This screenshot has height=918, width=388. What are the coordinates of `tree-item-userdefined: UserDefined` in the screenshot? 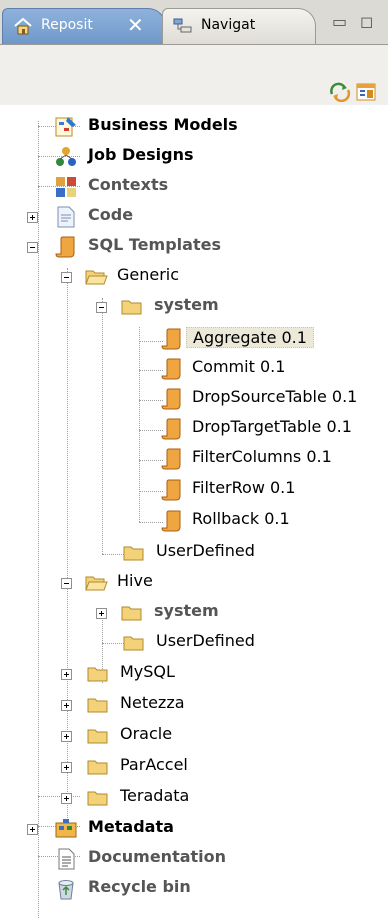 It's located at (194, 554).